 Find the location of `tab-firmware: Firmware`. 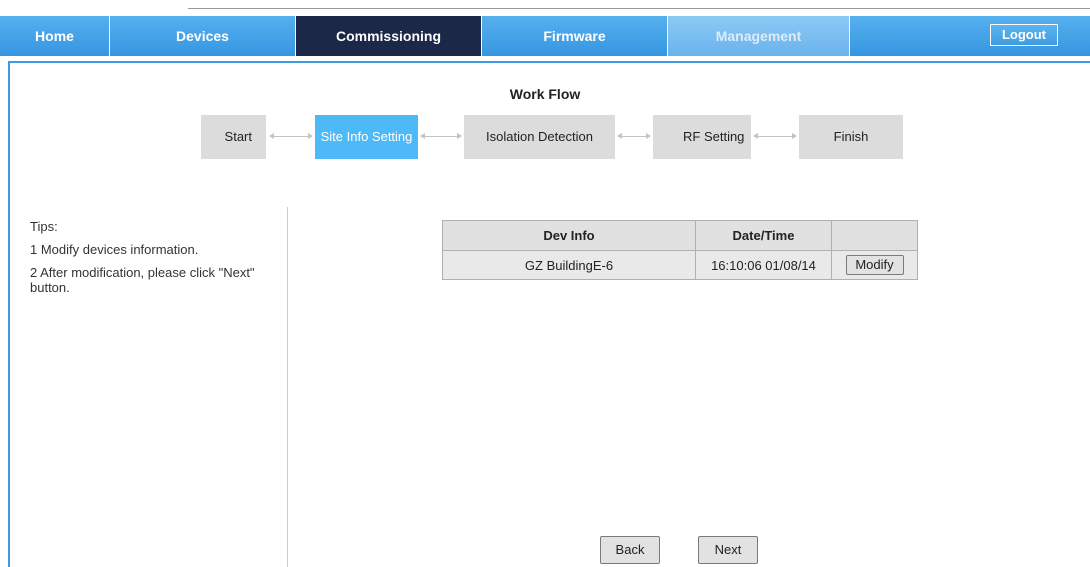

tab-firmware: Firmware is located at coordinates (575, 36).